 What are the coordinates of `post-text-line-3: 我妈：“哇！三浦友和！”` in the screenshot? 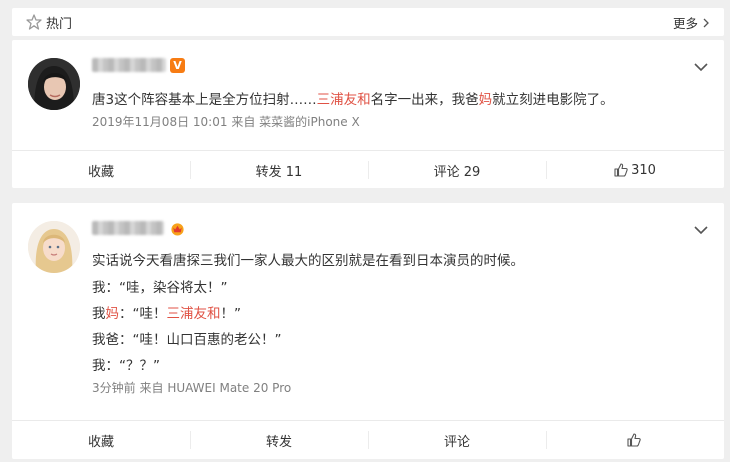 It's located at (166, 314).